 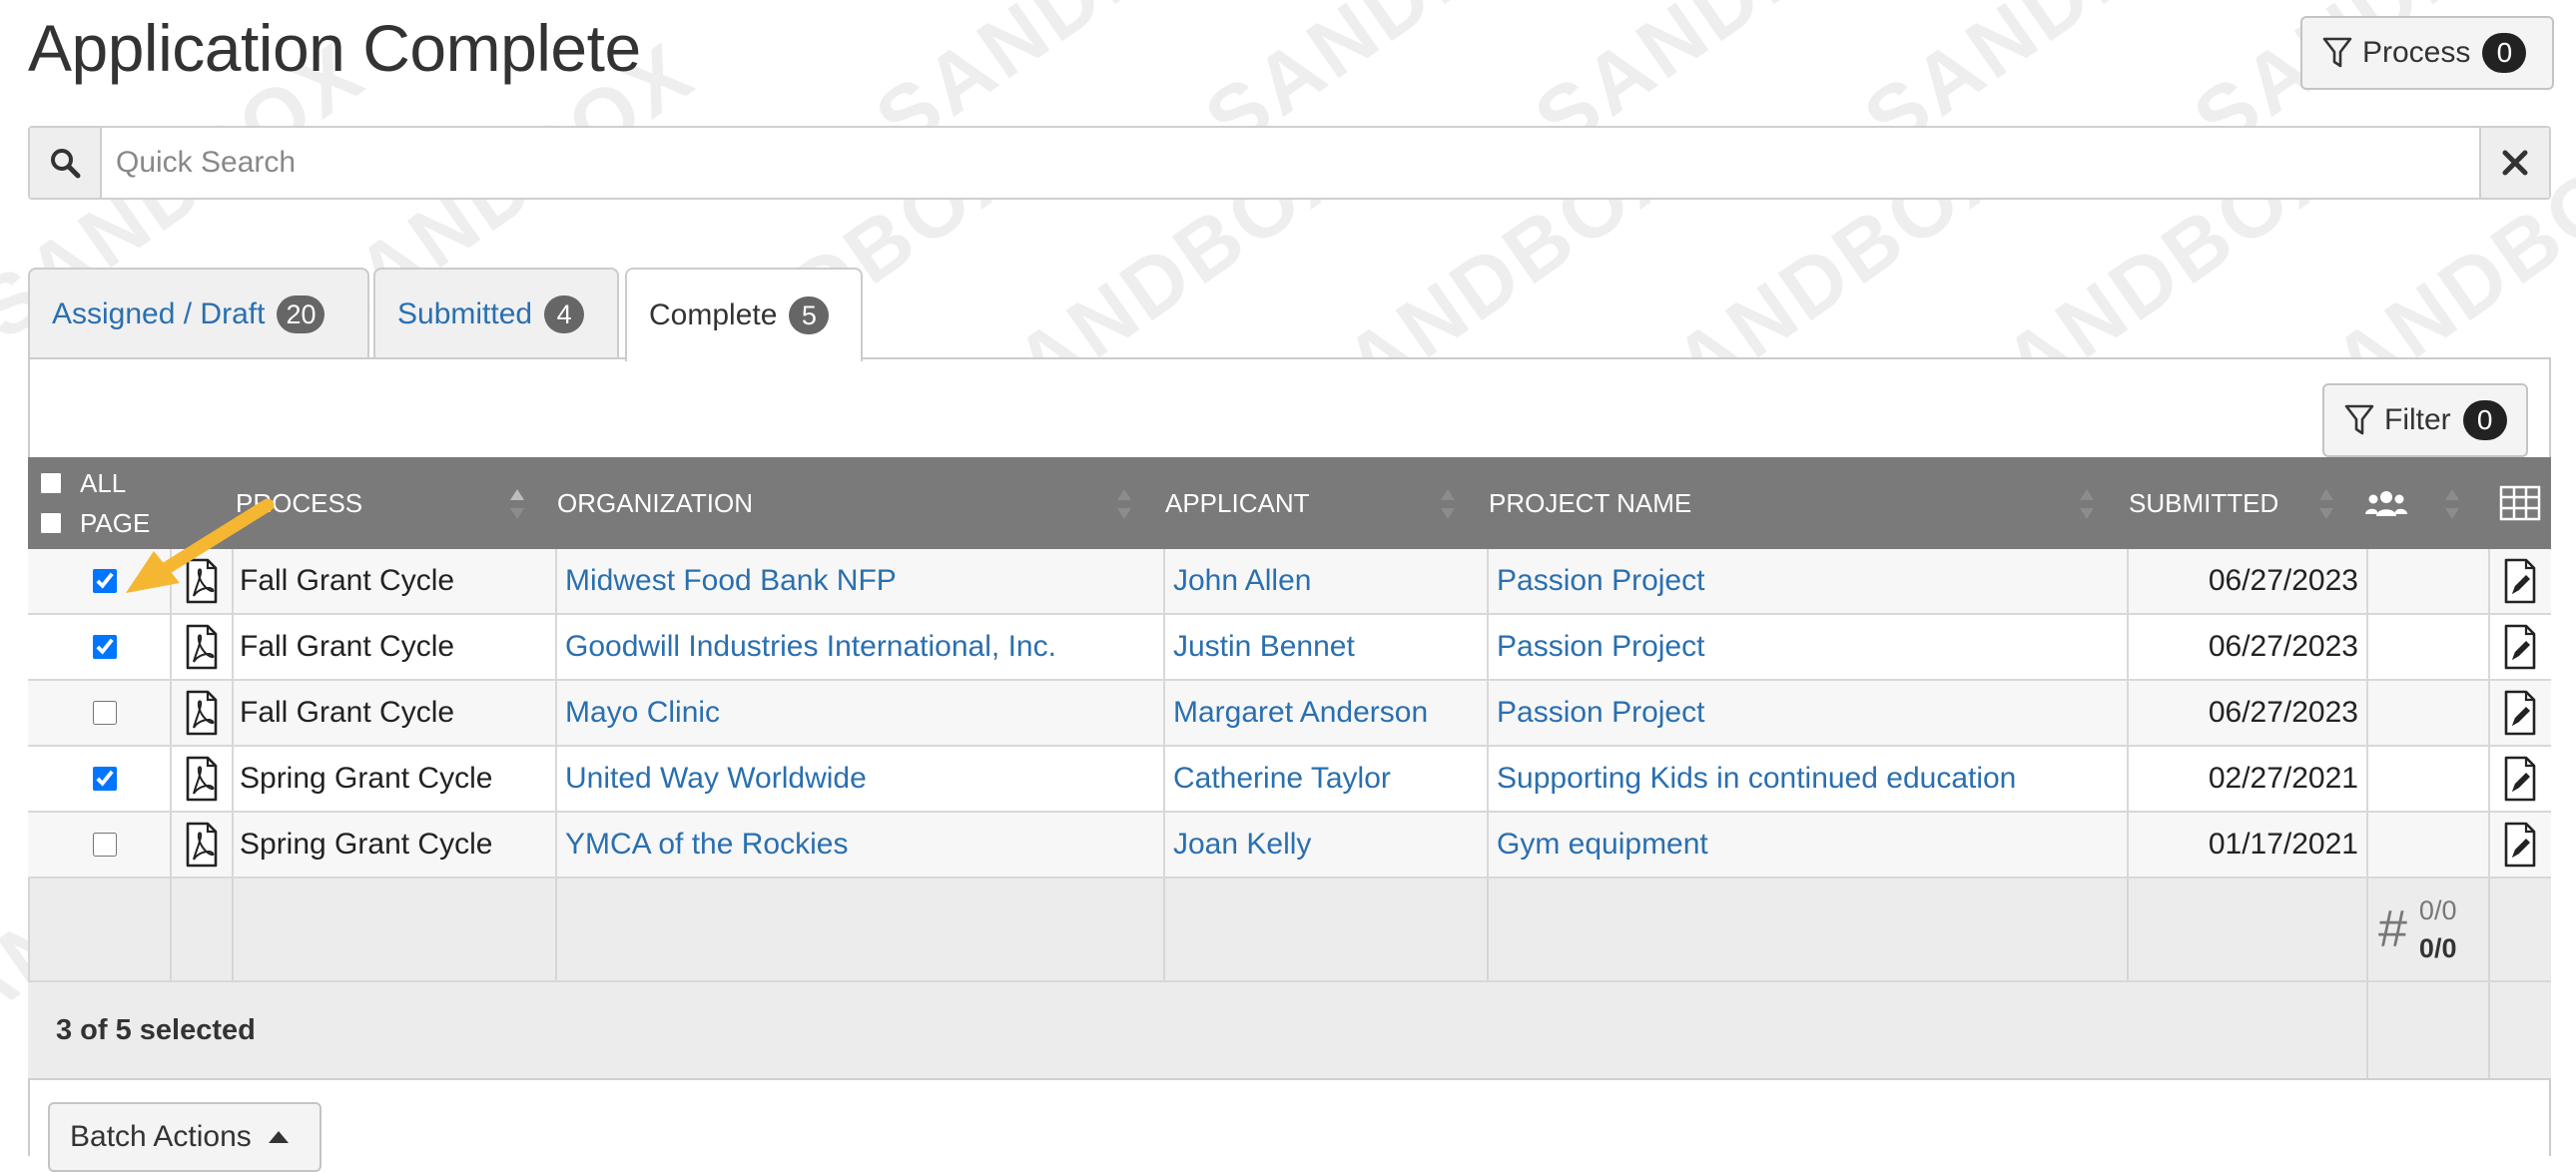 I want to click on row-submitted-date: 02/27/2021, so click(x=2246, y=779).